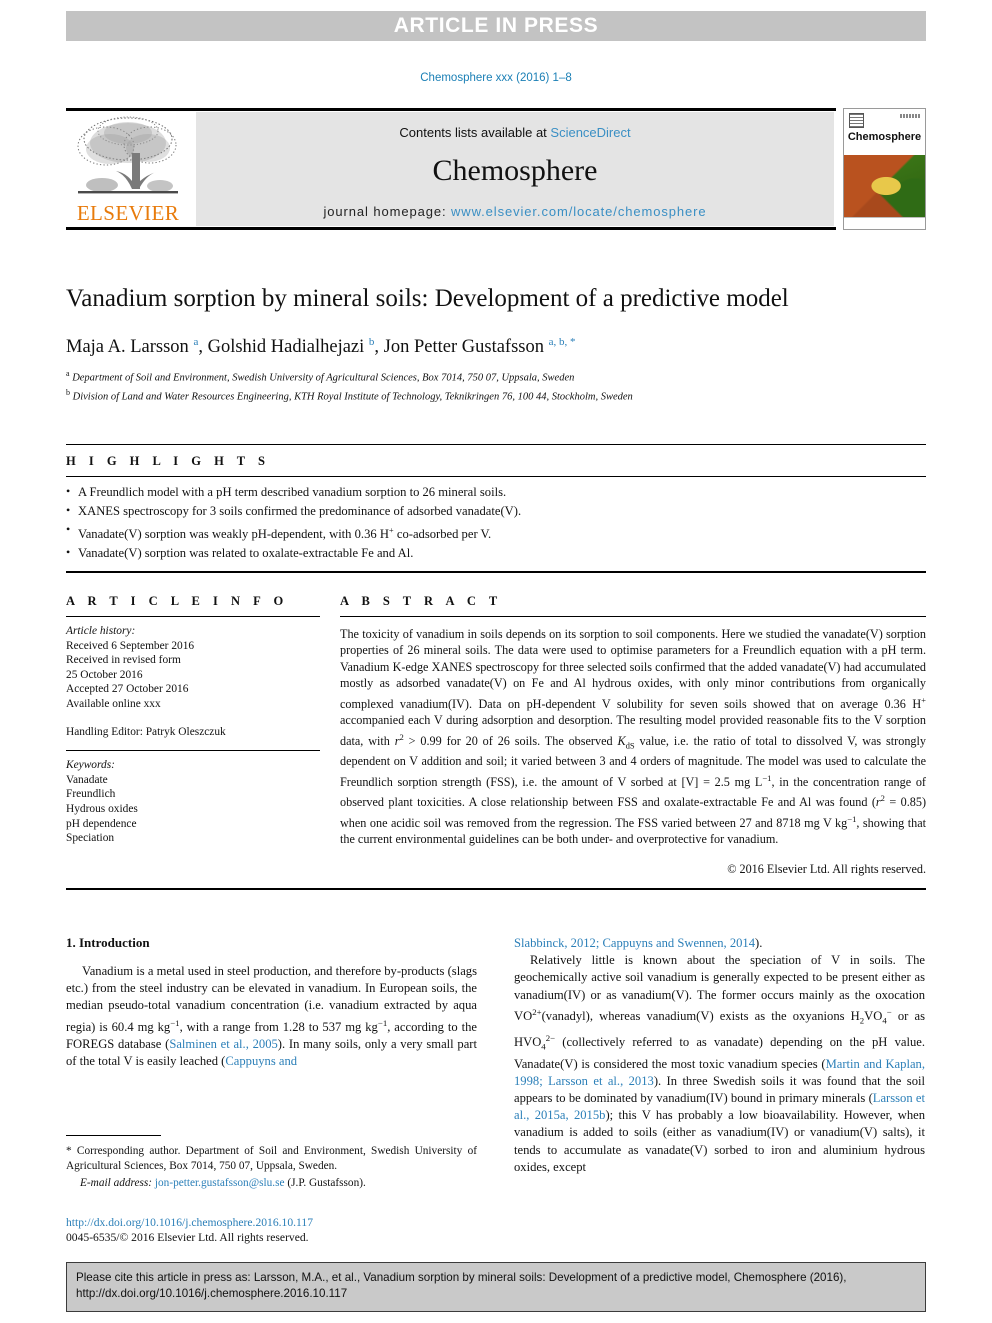  I want to click on masthead-rule-bottom, so click(451, 228).